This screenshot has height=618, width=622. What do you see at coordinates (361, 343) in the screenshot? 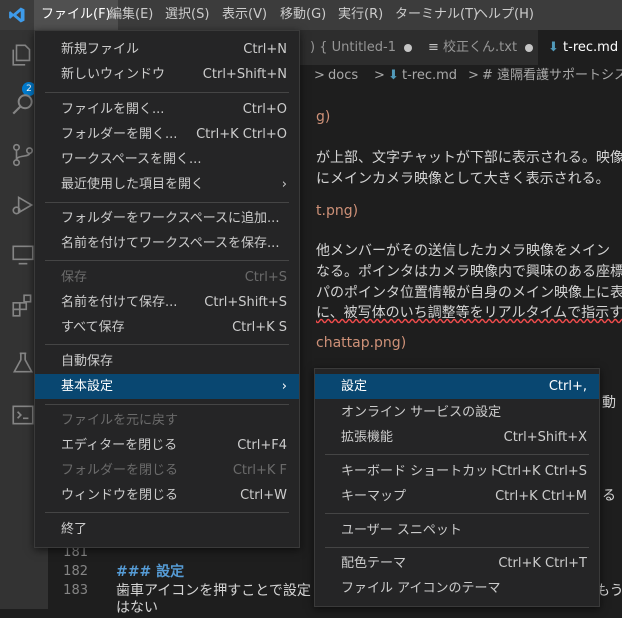
I see `editor-line: chattap.png)` at bounding box center [361, 343].